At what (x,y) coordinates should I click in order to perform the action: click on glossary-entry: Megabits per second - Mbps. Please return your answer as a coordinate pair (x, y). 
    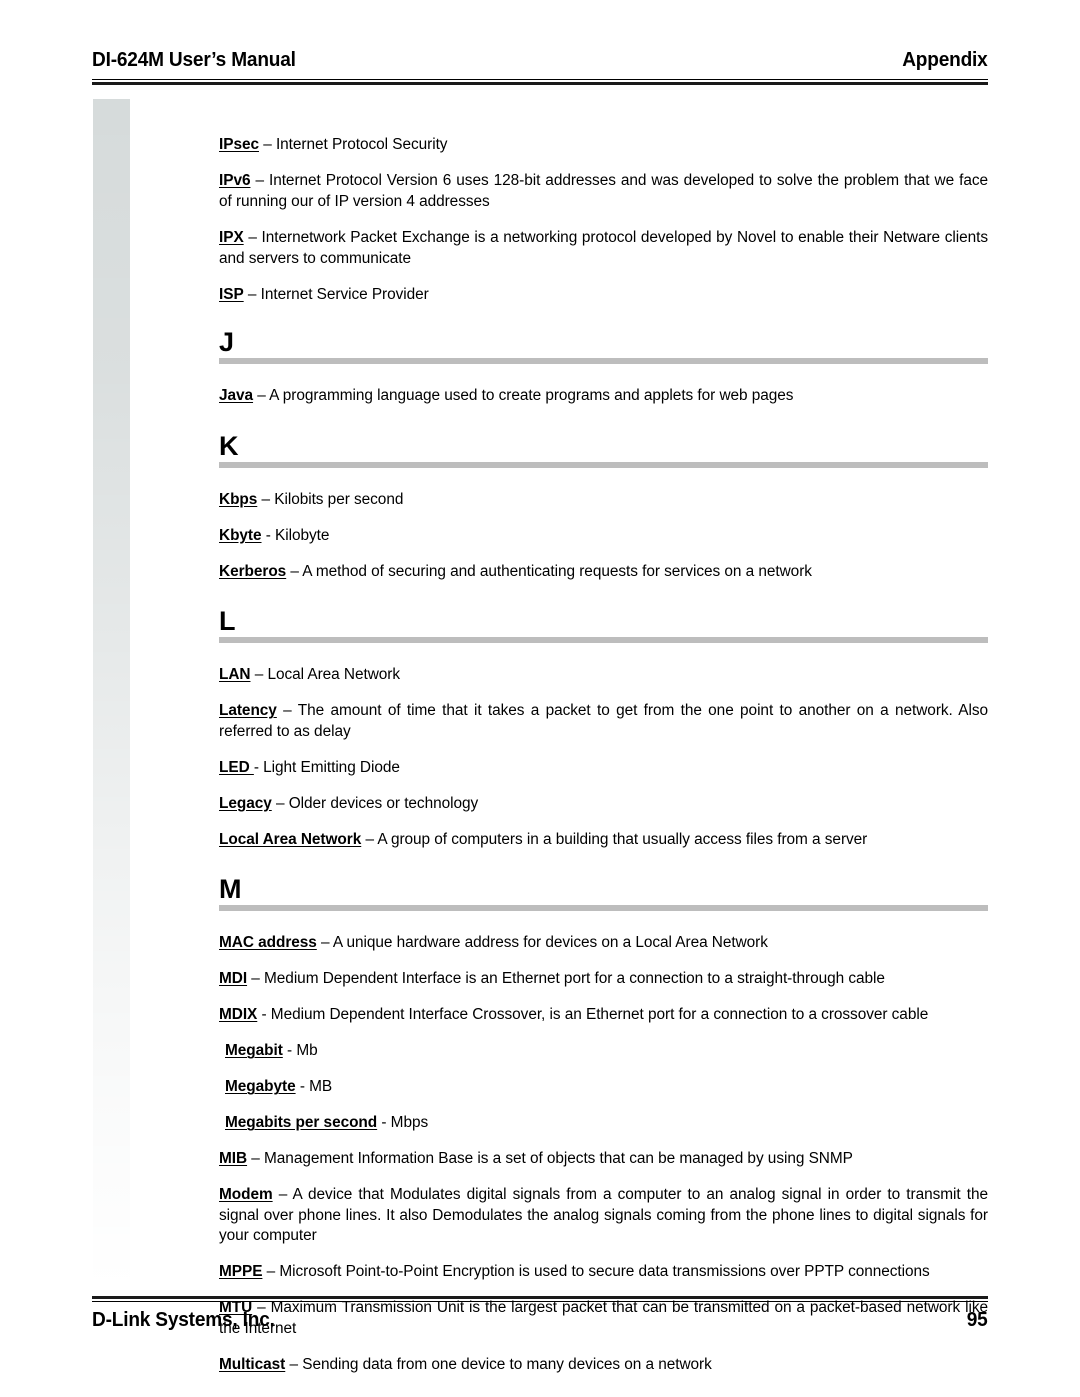
    Looking at the image, I should click on (603, 1123).